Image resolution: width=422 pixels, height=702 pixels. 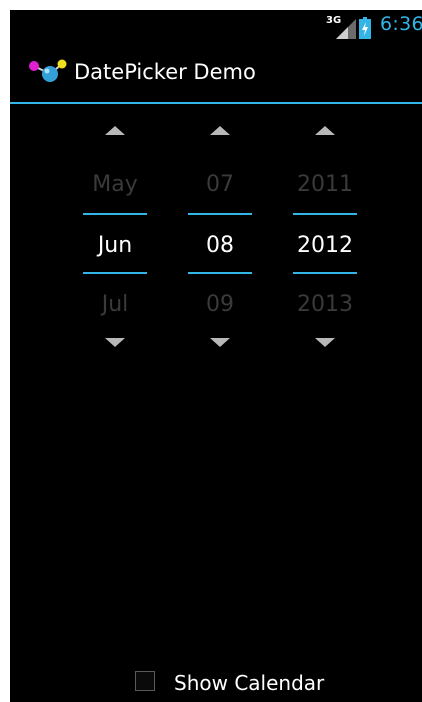 I want to click on signal-icon, so click(x=346, y=29).